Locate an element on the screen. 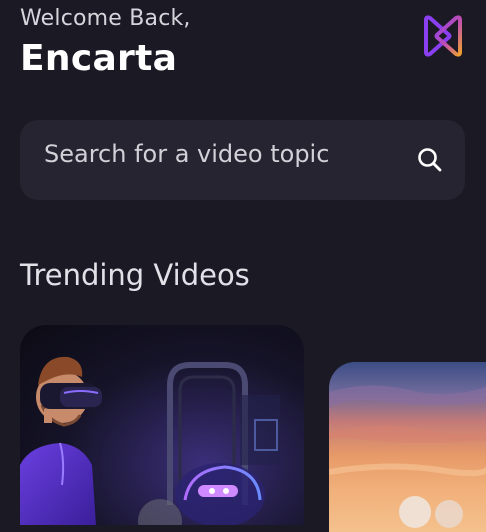 This screenshot has height=532, width=486. app-logo-icon is located at coordinates (443, 36).